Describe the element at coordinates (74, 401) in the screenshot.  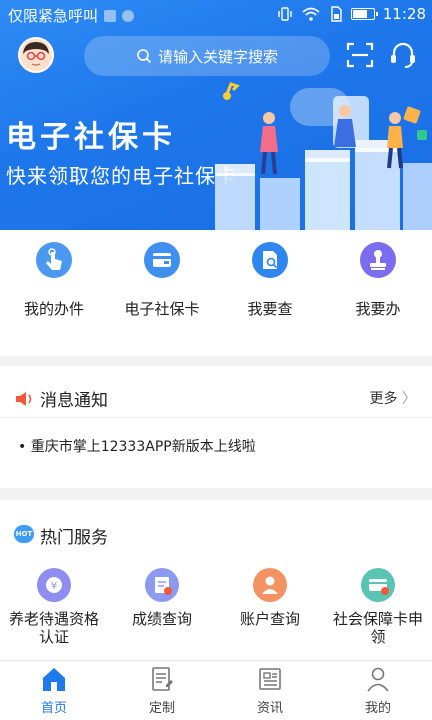
I see `notice-title: 消息通知` at that location.